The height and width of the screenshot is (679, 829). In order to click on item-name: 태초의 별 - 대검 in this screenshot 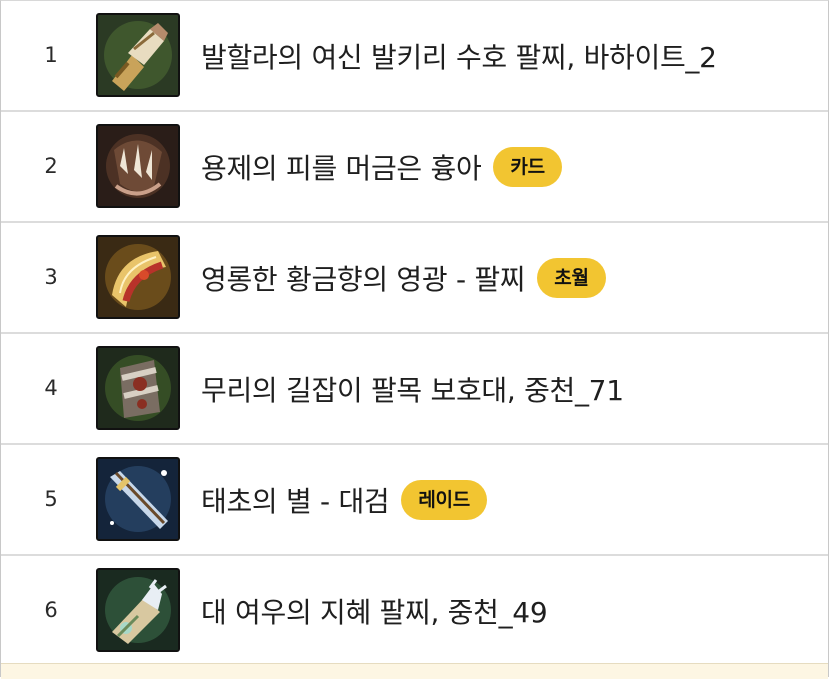, I will do `click(295, 501)`.